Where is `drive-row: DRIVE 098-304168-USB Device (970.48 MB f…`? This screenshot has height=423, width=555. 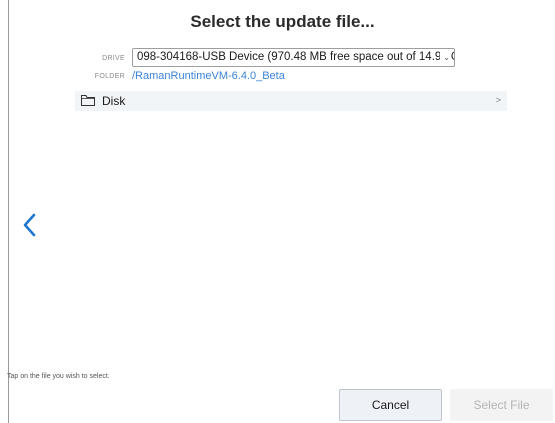 drive-row: DRIVE 098-304168-USB Device (970.48 MB f… is located at coordinates (282, 58).